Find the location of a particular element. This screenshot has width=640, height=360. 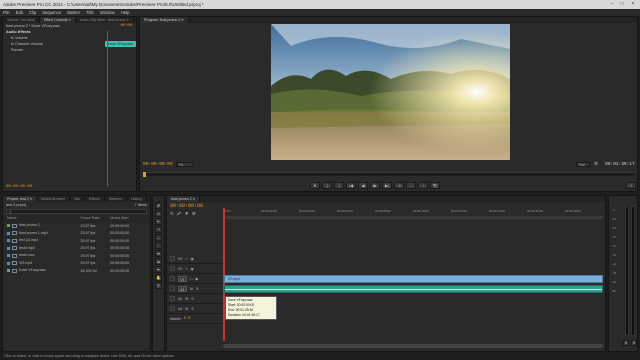

mark-out-button: } is located at coordinates (339, 185).